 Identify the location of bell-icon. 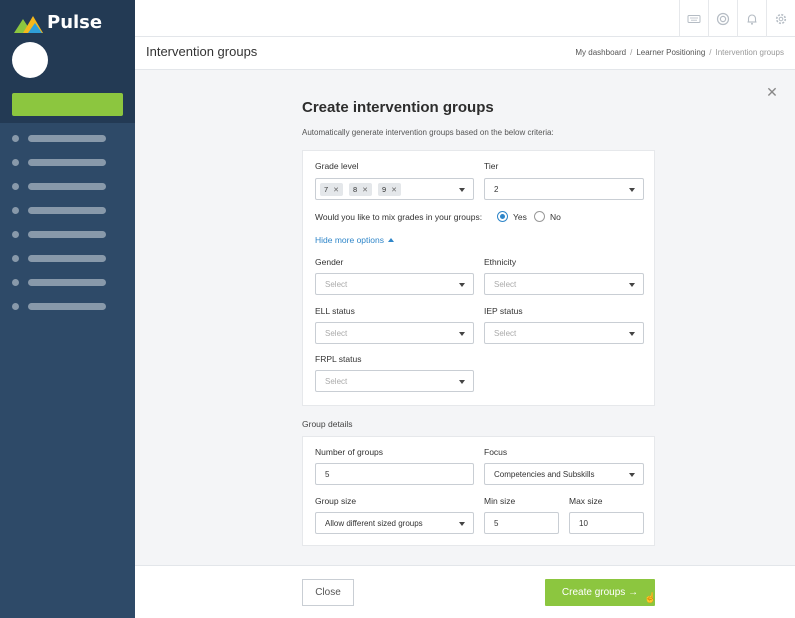
(751, 18).